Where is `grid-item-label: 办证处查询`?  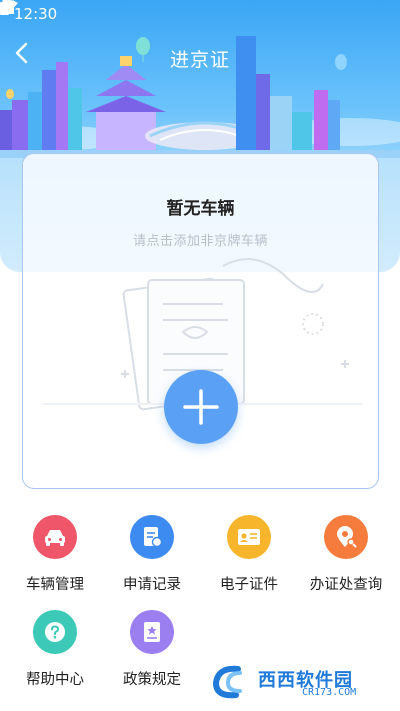 grid-item-label: 办证处查询 is located at coordinates (346, 585).